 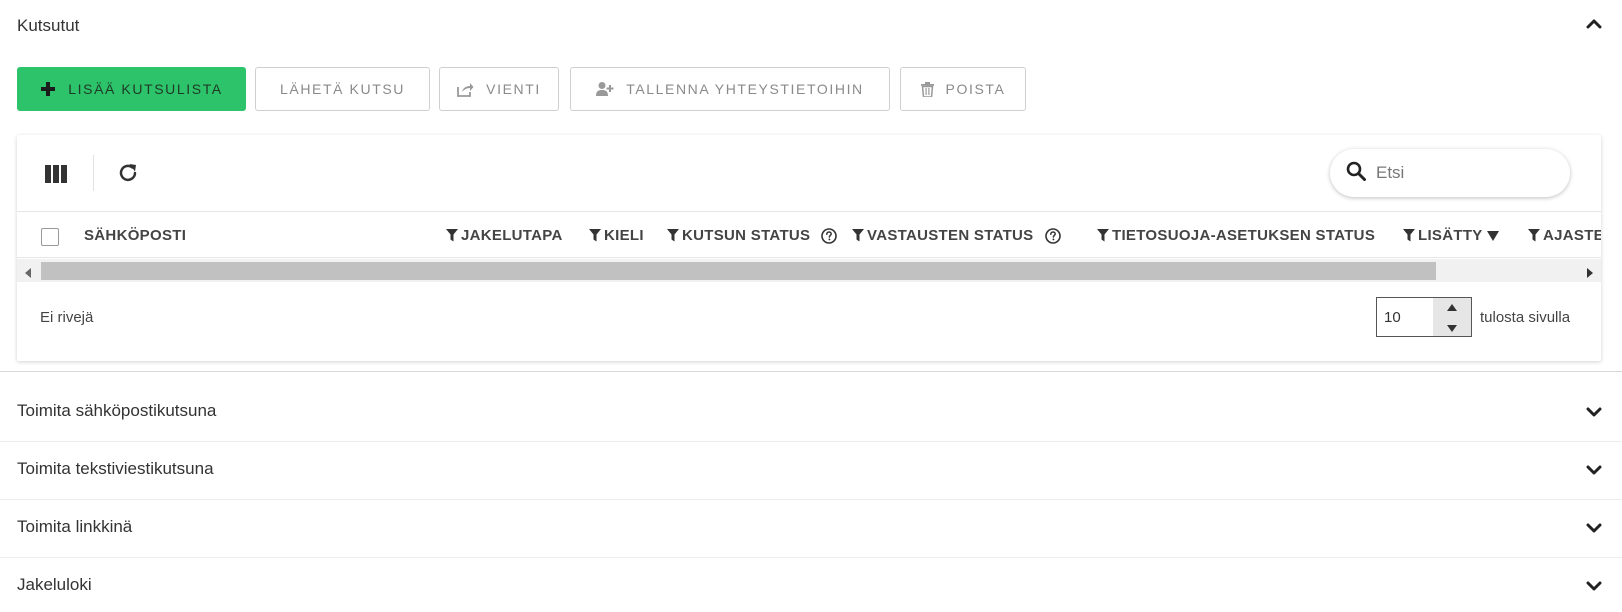 What do you see at coordinates (1356, 173) in the screenshot?
I see `search-icon` at bounding box center [1356, 173].